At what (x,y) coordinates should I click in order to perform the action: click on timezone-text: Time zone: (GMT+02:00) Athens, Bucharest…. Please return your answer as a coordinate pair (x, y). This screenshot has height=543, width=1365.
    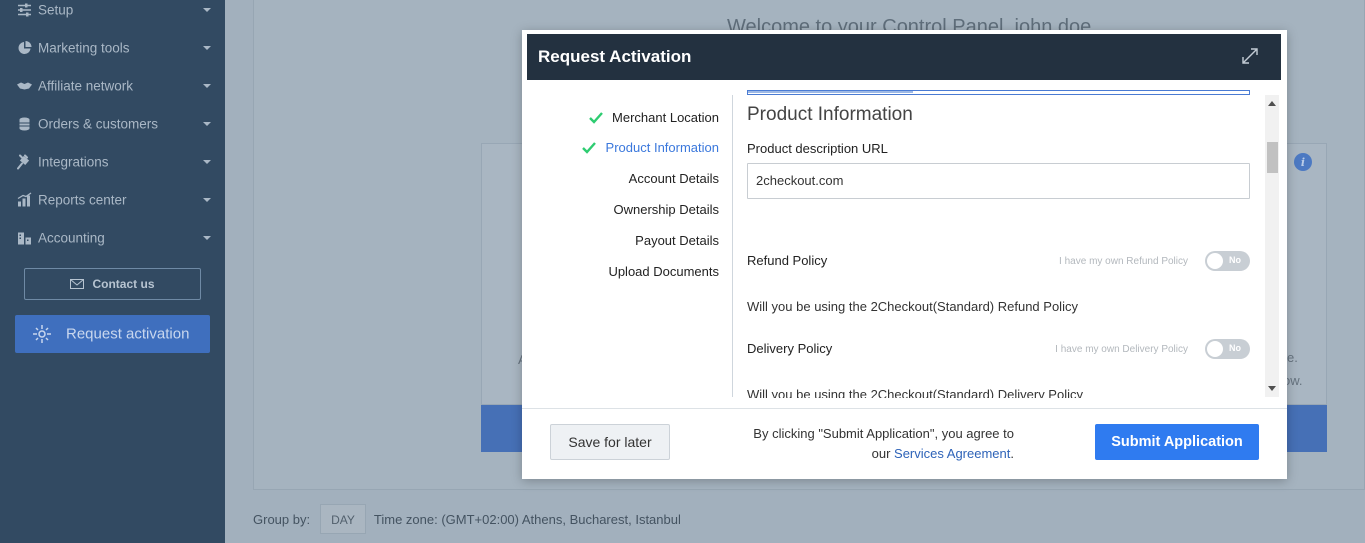
    Looking at the image, I should click on (527, 519).